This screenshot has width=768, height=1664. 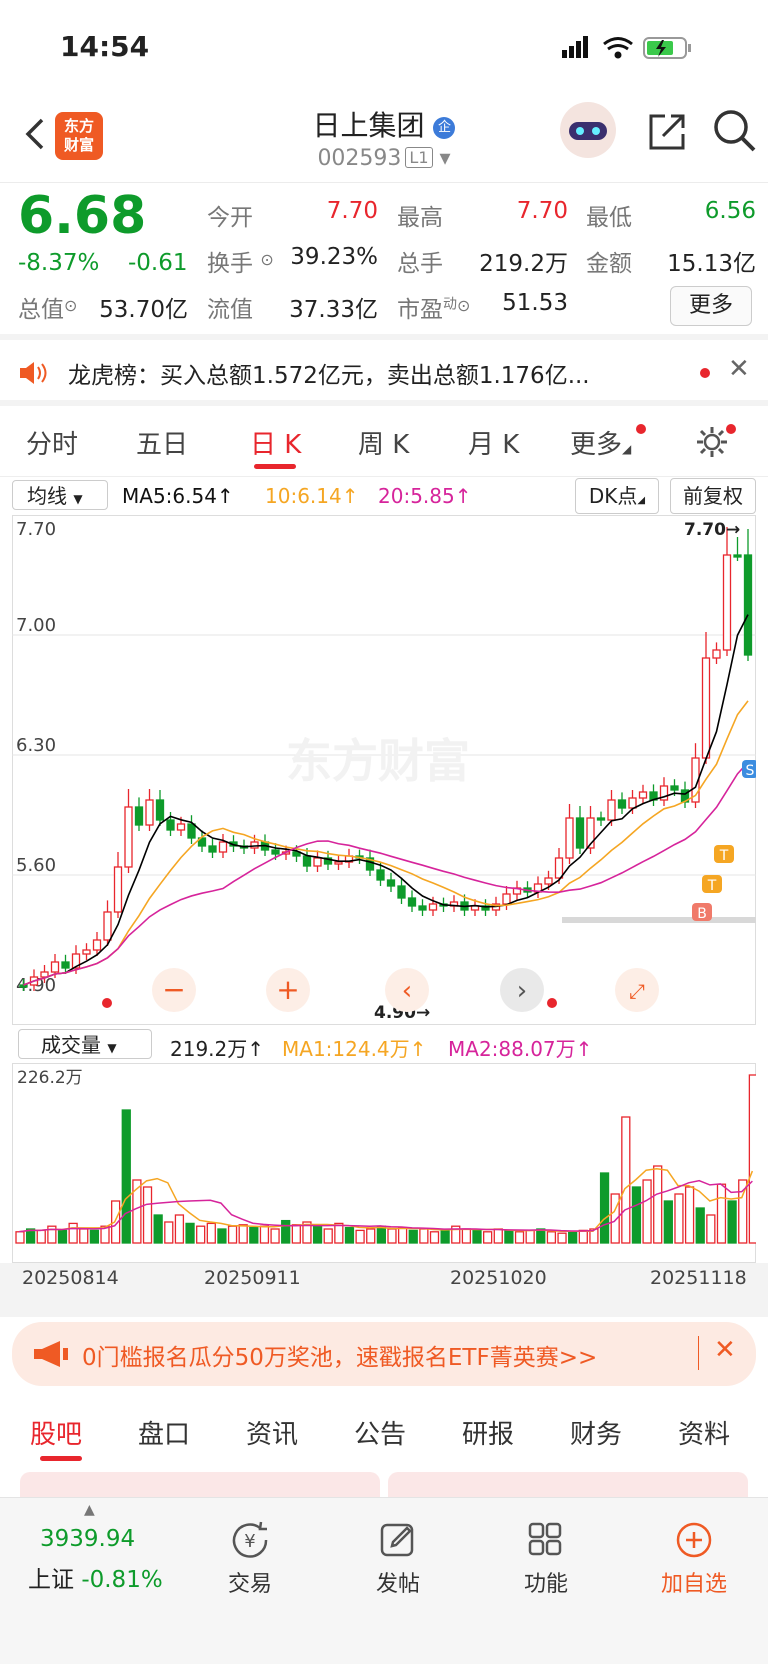 I want to click on tab-daily-k: 日 K, so click(x=275, y=442).